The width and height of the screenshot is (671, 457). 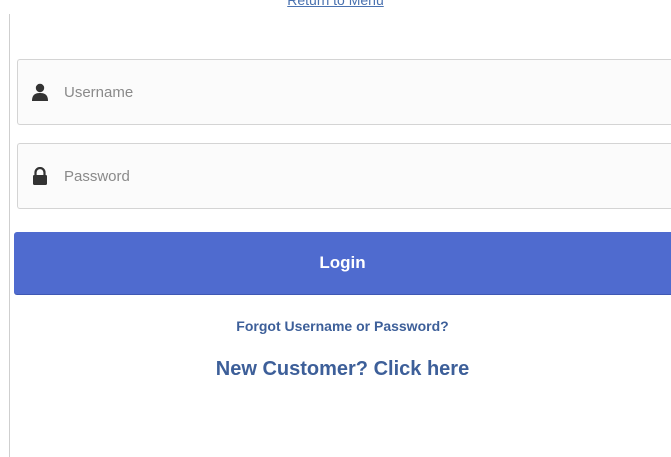 I want to click on new-customer-link: New Customer? Click here, so click(x=335, y=369).